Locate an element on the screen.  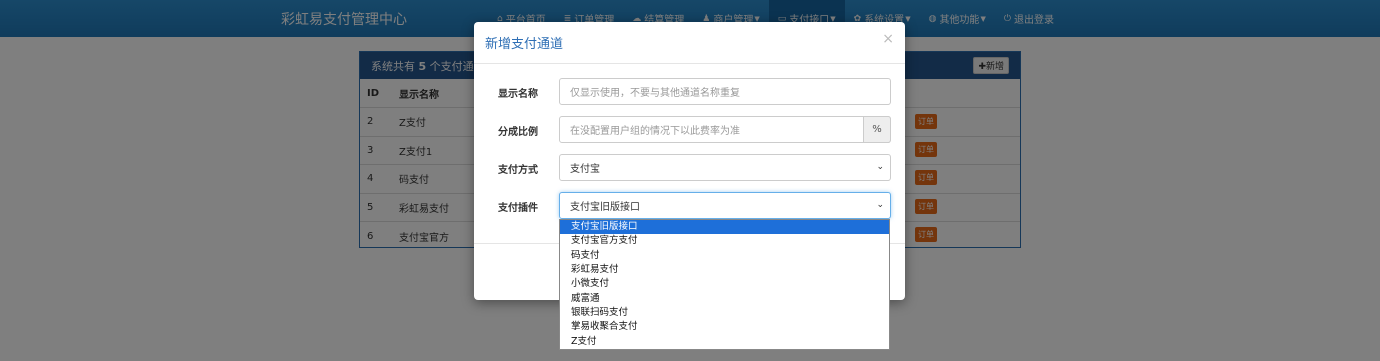
plugin-option: 银联扫码支付 is located at coordinates (724, 313).